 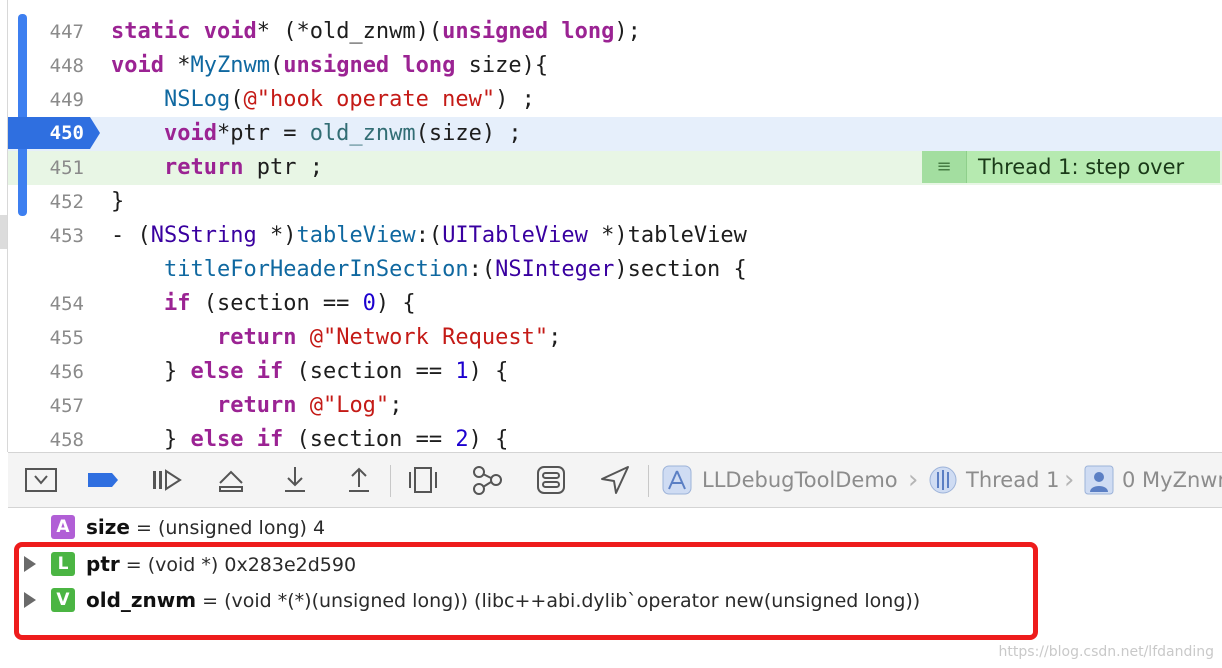 What do you see at coordinates (22, 115) in the screenshot?
I see `breakpoint-range-indicator` at bounding box center [22, 115].